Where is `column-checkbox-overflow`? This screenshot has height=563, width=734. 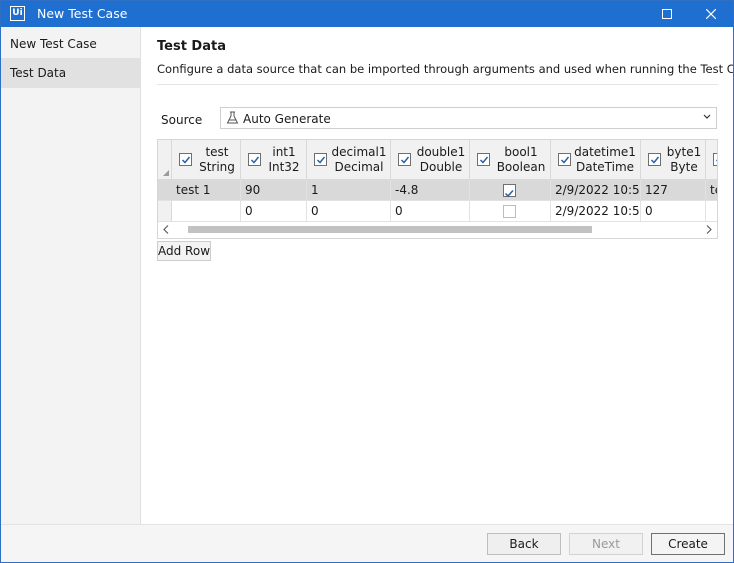 column-checkbox-overflow is located at coordinates (715, 159).